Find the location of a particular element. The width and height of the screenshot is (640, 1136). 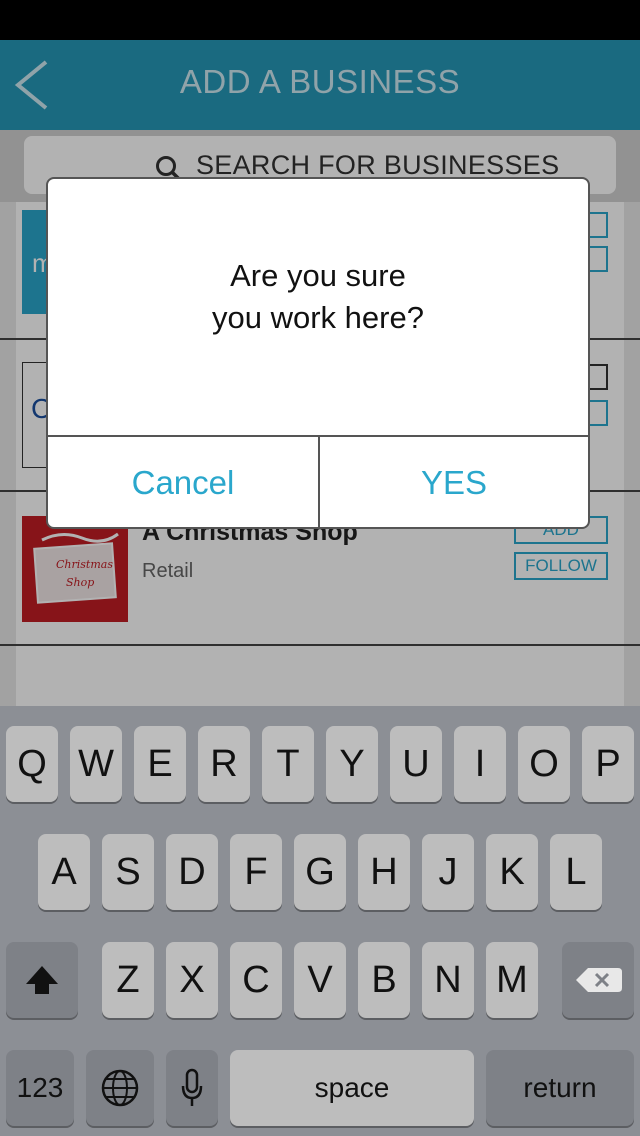

dictation-key is located at coordinates (192, 1088).